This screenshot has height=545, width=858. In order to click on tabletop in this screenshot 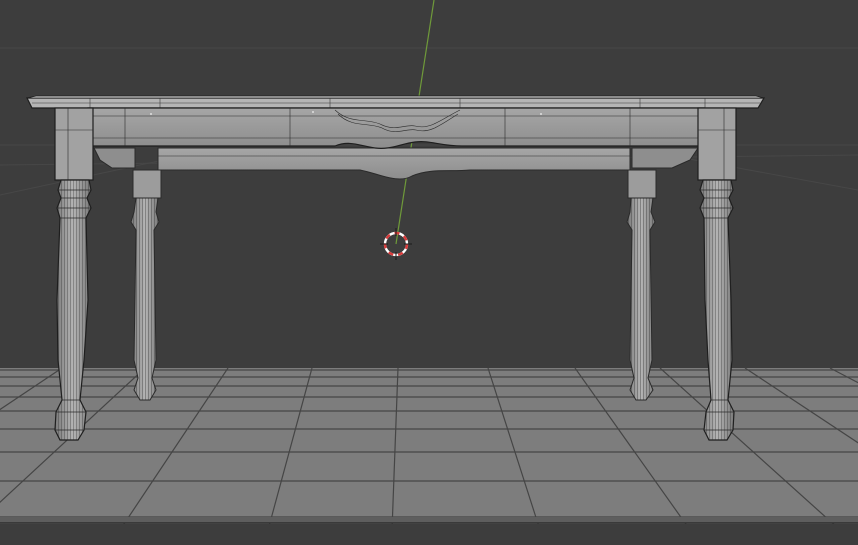, I will do `click(396, 102)`.